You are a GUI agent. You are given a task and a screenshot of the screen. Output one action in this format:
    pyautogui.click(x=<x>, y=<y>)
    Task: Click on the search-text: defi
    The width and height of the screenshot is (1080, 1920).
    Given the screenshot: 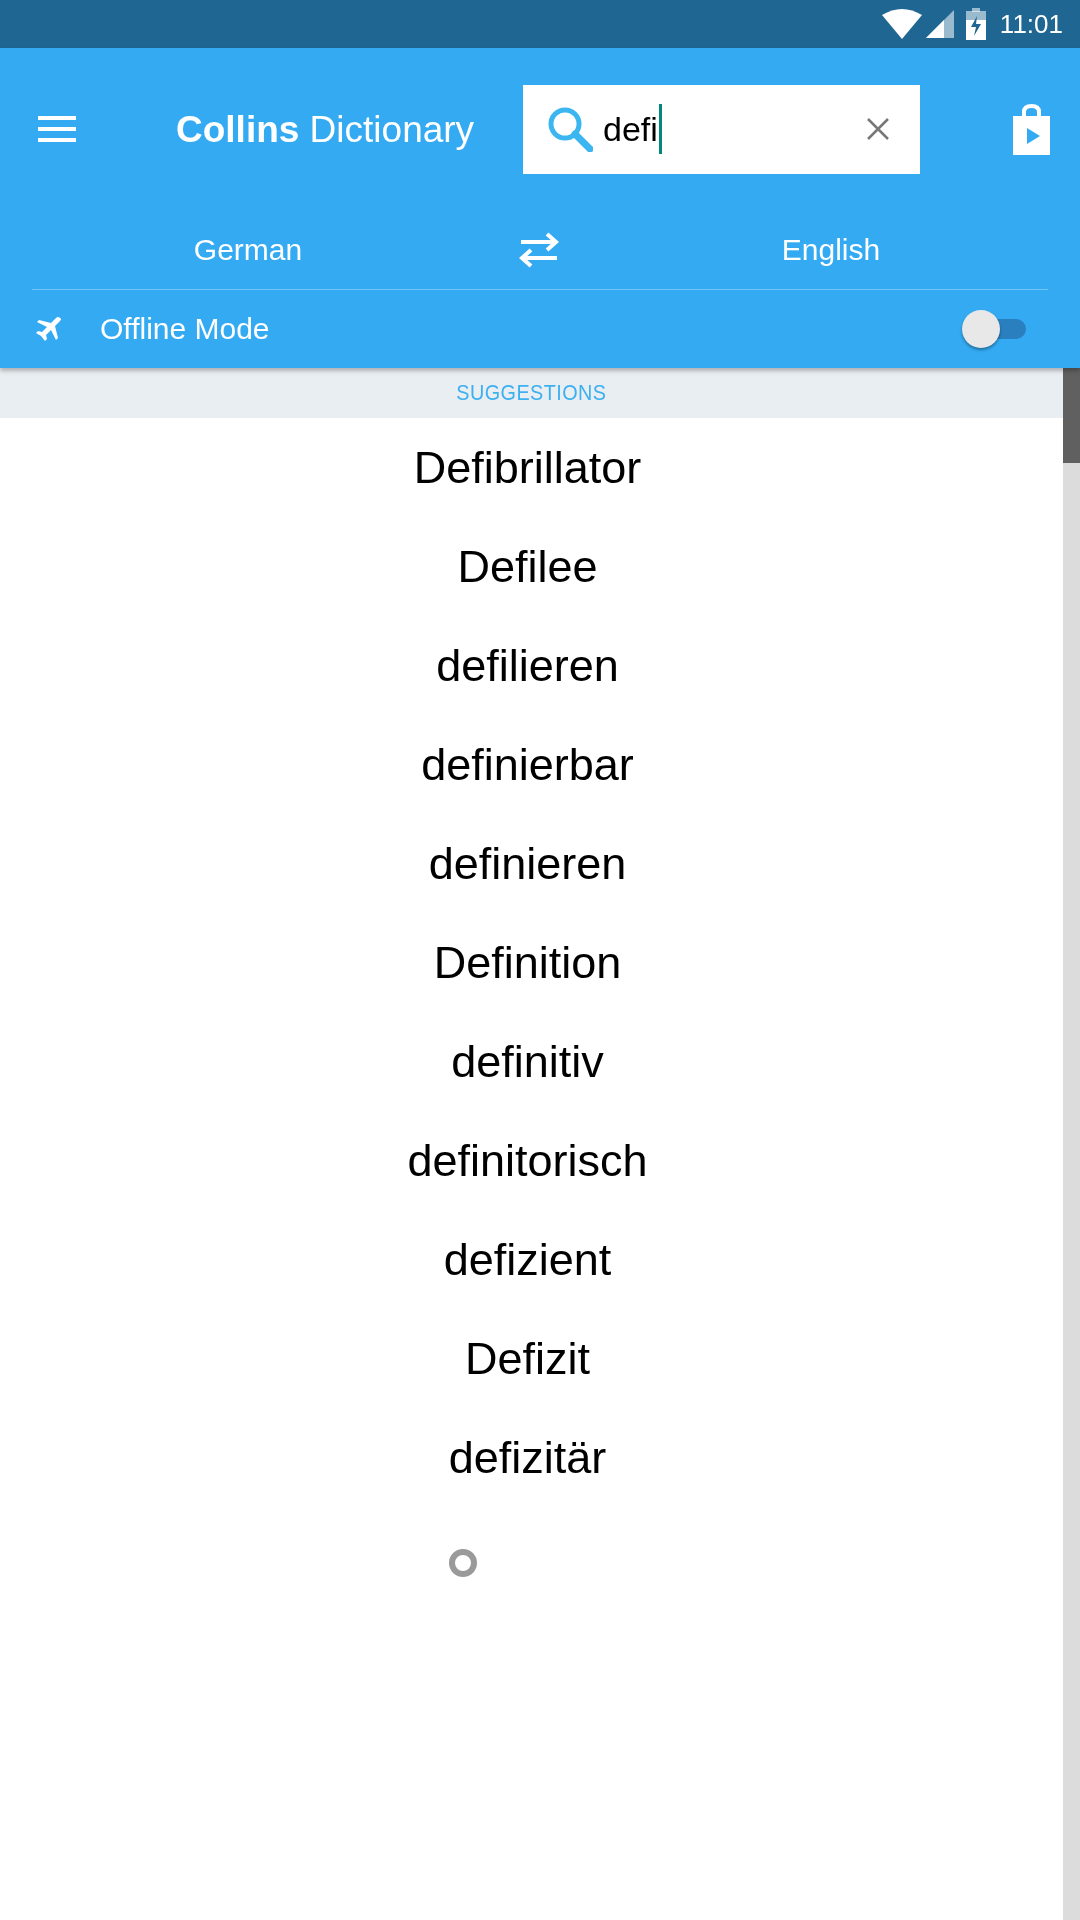 What is the action you would take?
    pyautogui.click(x=630, y=129)
    